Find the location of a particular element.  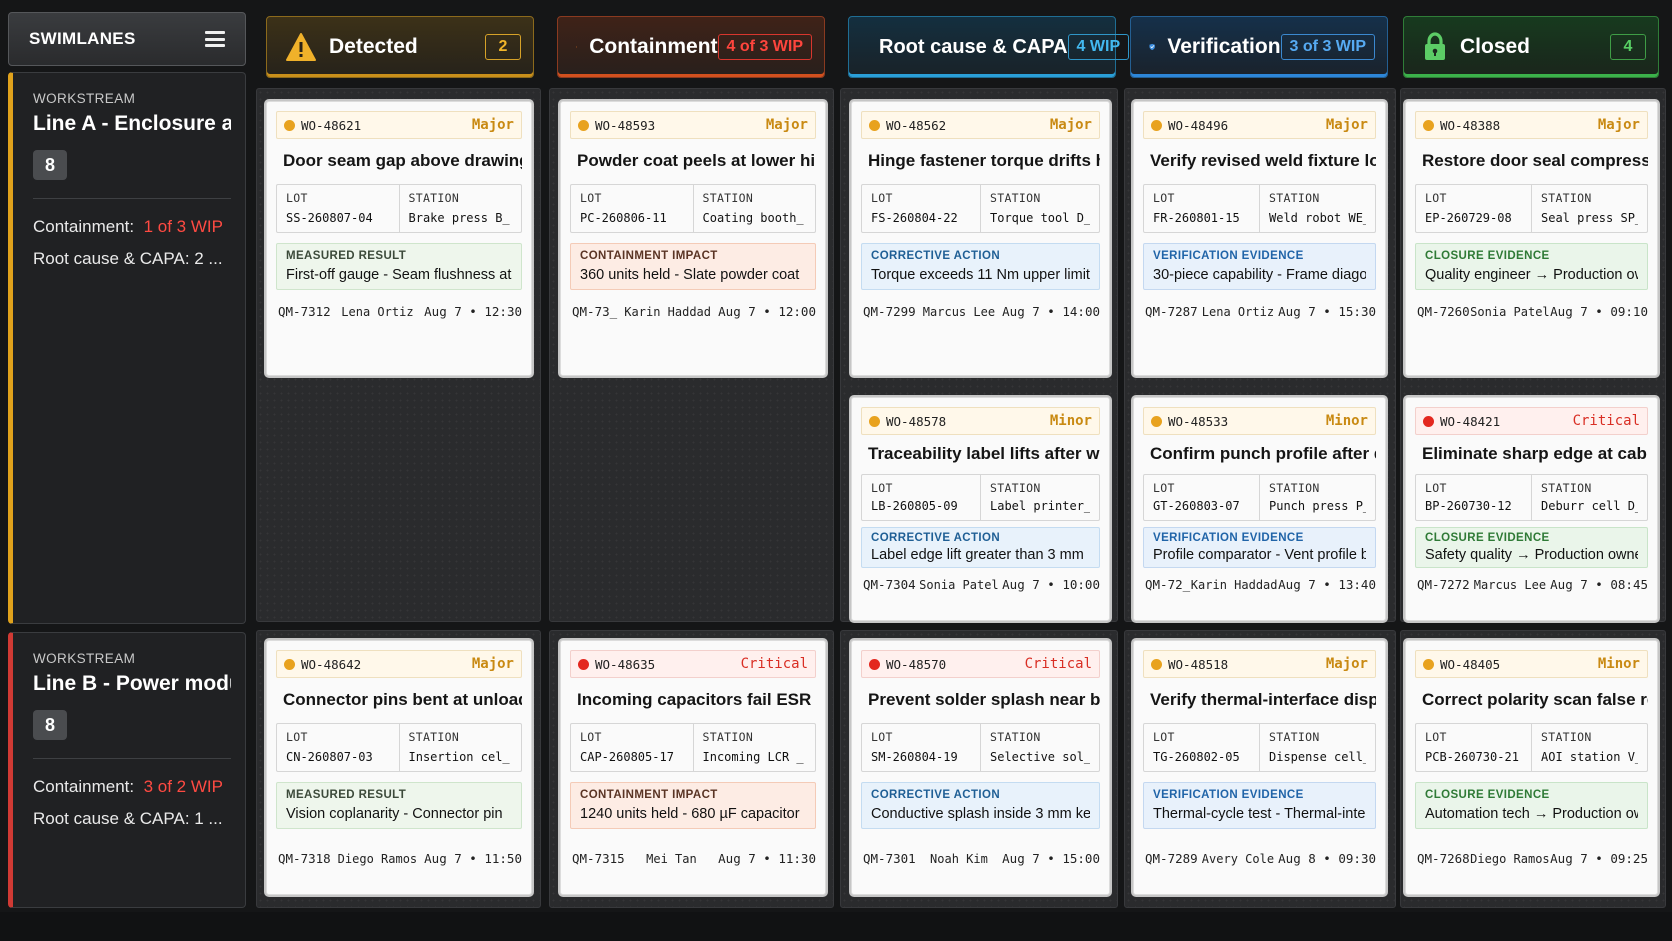

lot-value: GT-260803-07 is located at coordinates (1196, 506).